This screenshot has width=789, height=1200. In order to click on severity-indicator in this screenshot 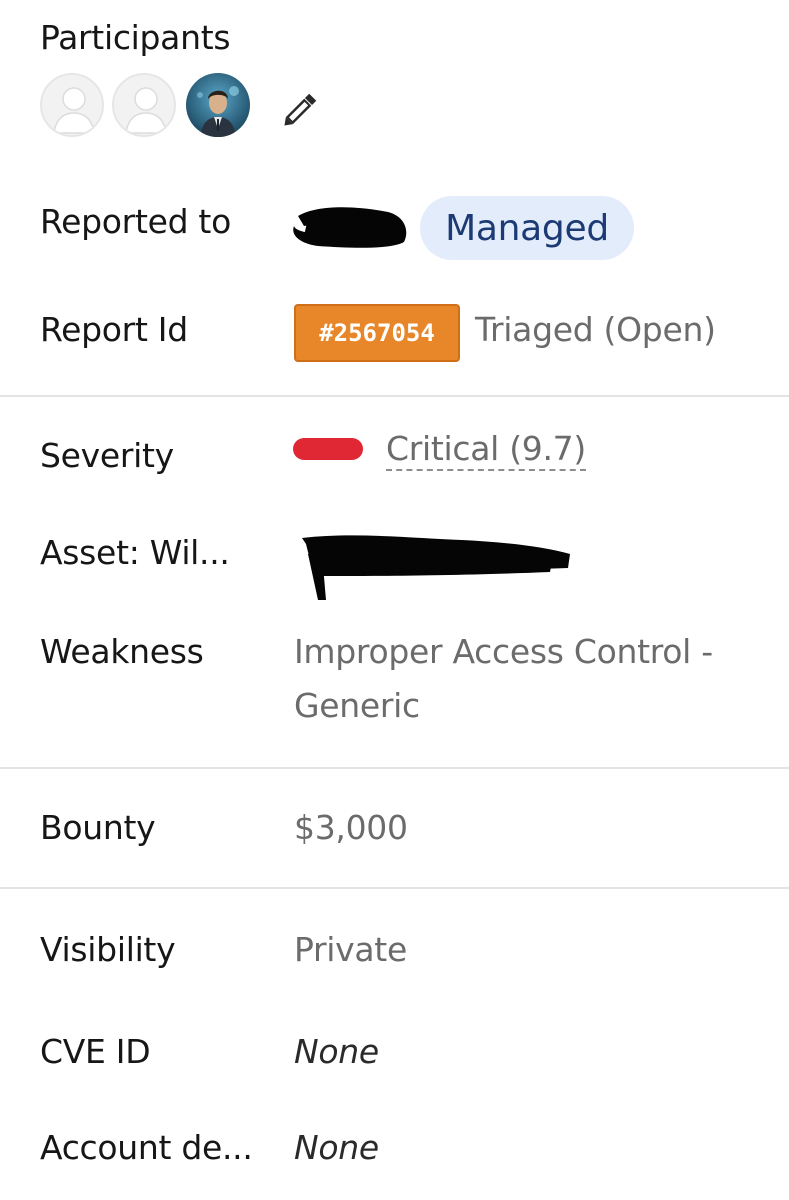, I will do `click(328, 449)`.